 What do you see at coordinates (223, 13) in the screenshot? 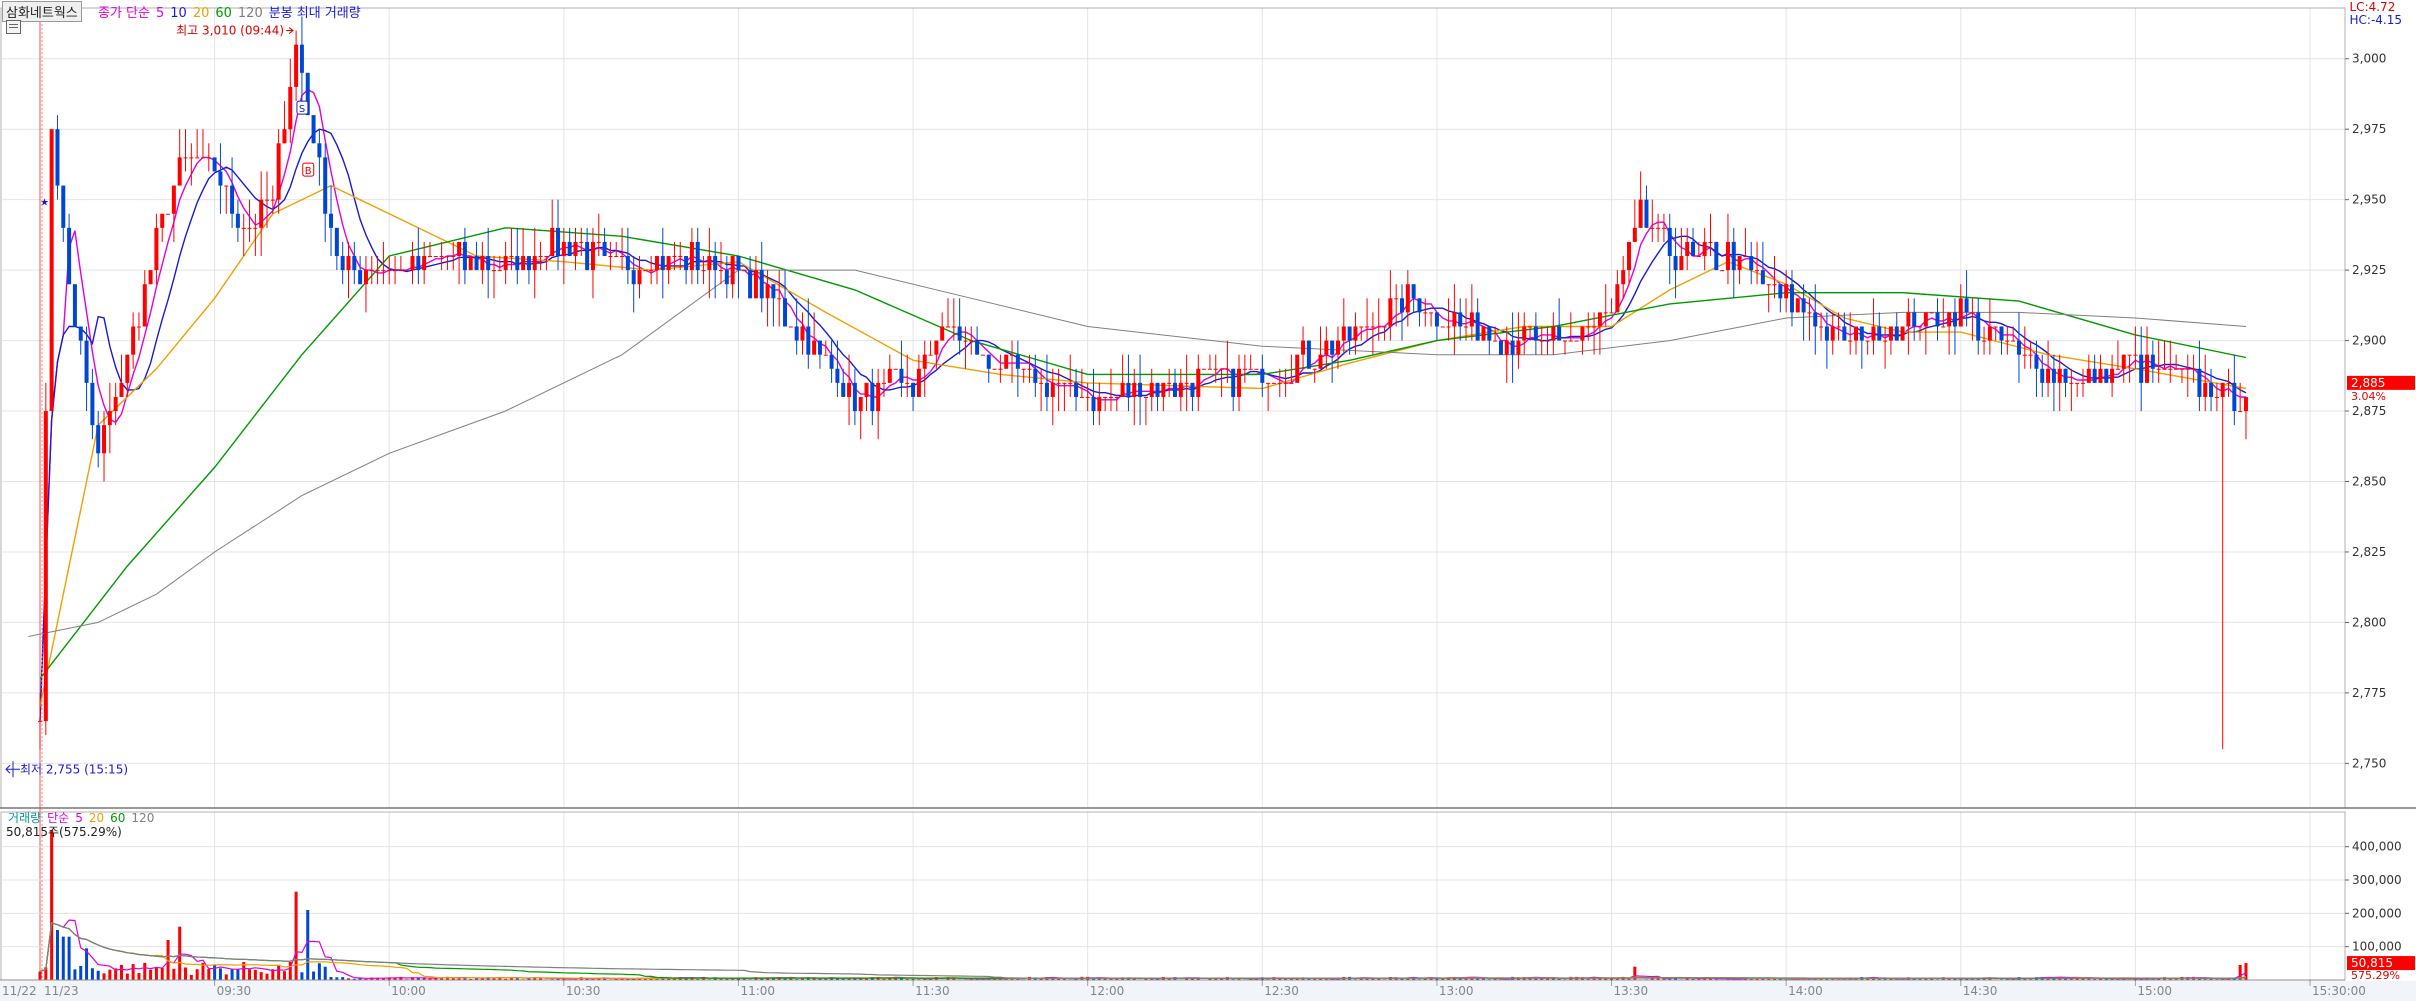
I see `legend-ma-60: 60` at bounding box center [223, 13].